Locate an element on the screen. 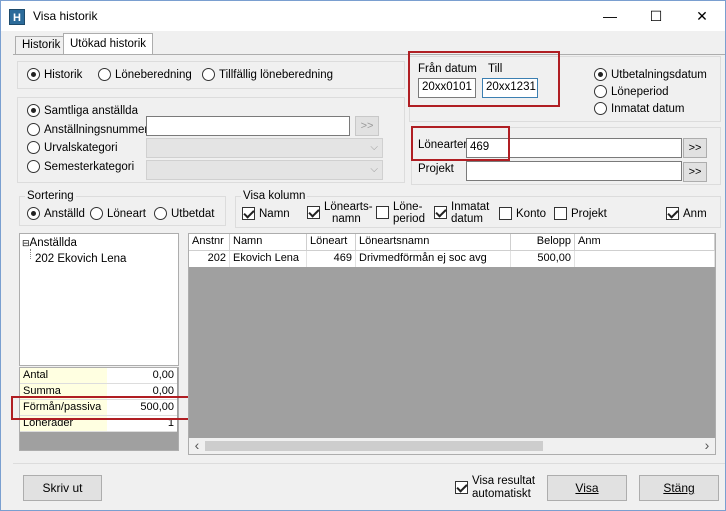 The width and height of the screenshot is (726, 511). check-anm-label: Anm is located at coordinates (695, 213).